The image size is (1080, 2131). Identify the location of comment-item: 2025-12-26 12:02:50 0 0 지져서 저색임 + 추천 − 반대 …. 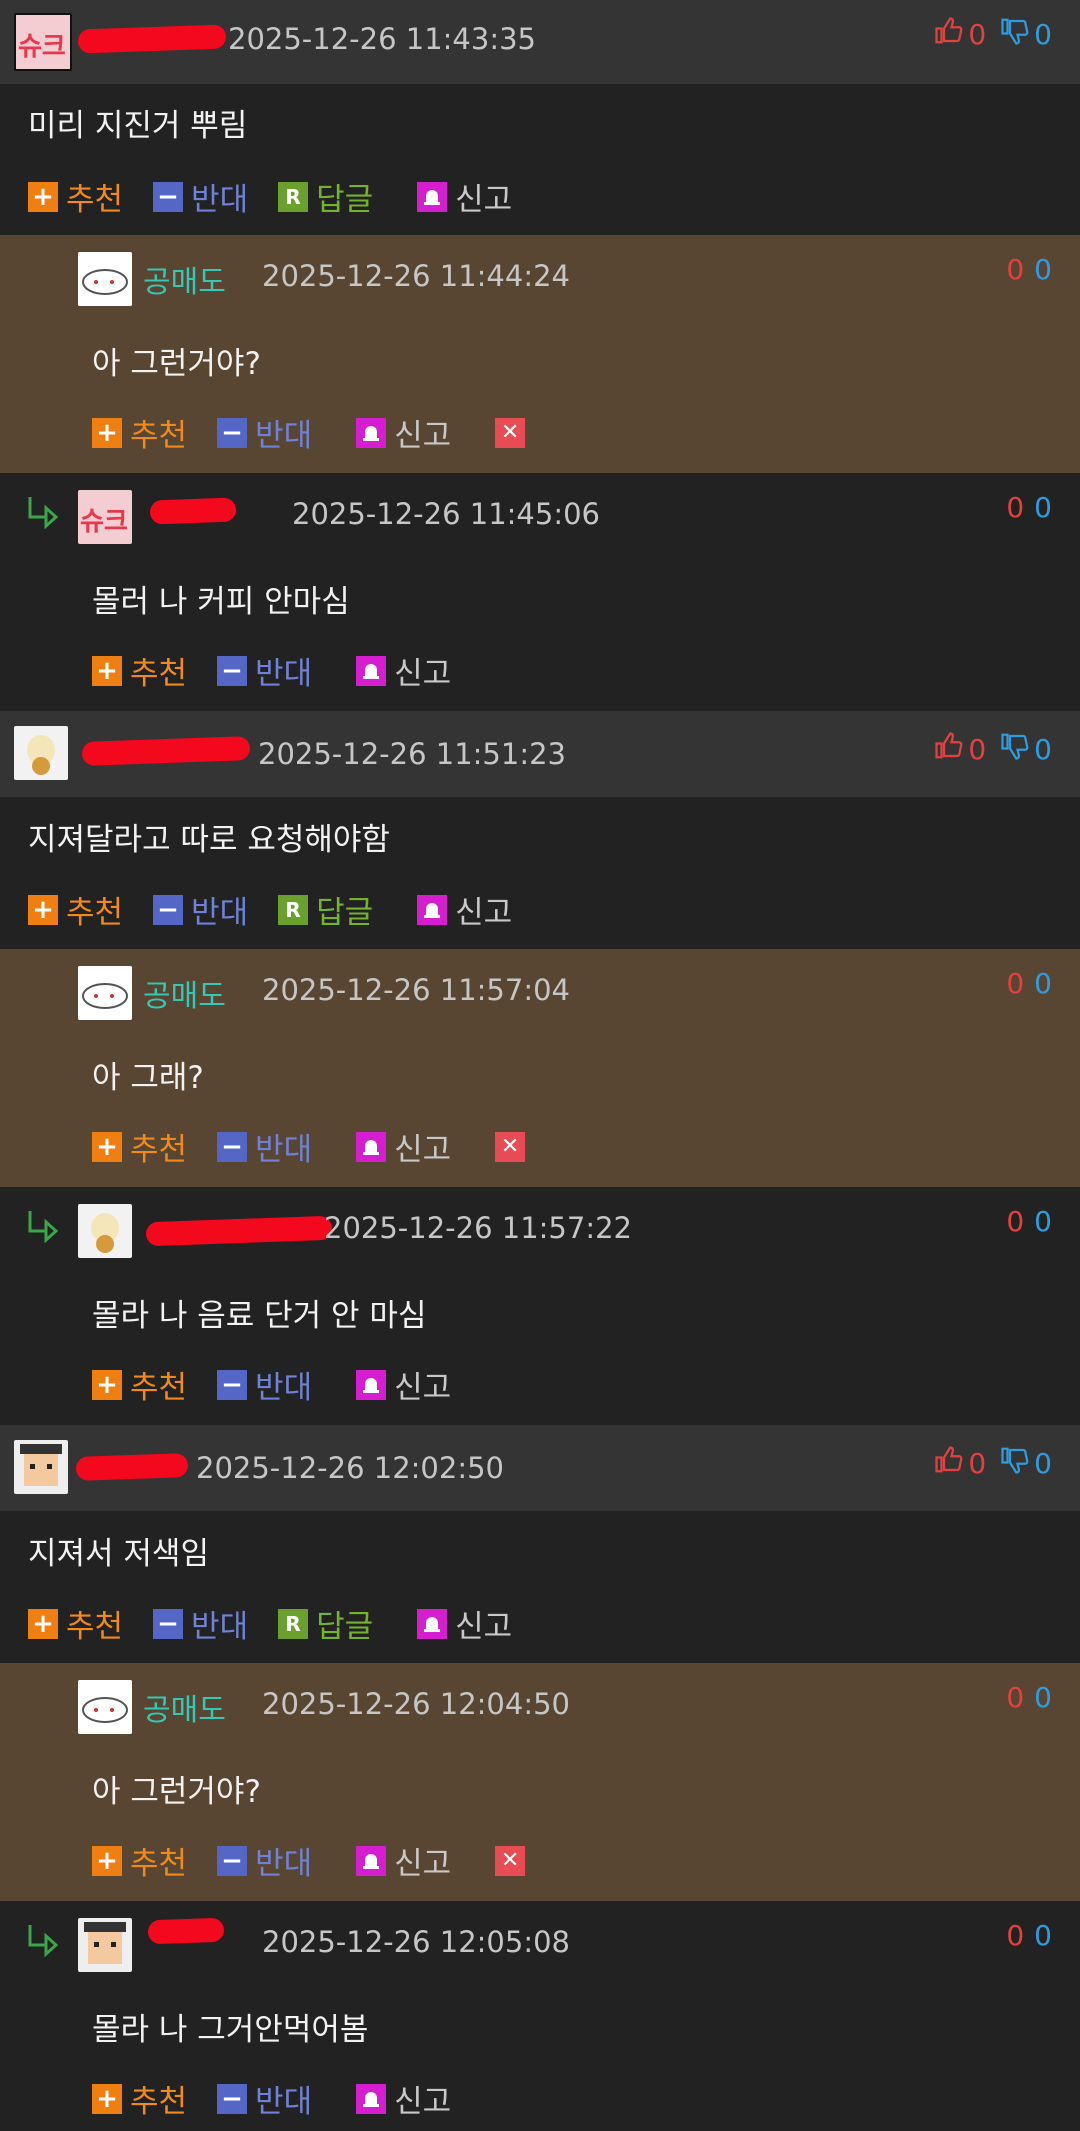
(540, 1544).